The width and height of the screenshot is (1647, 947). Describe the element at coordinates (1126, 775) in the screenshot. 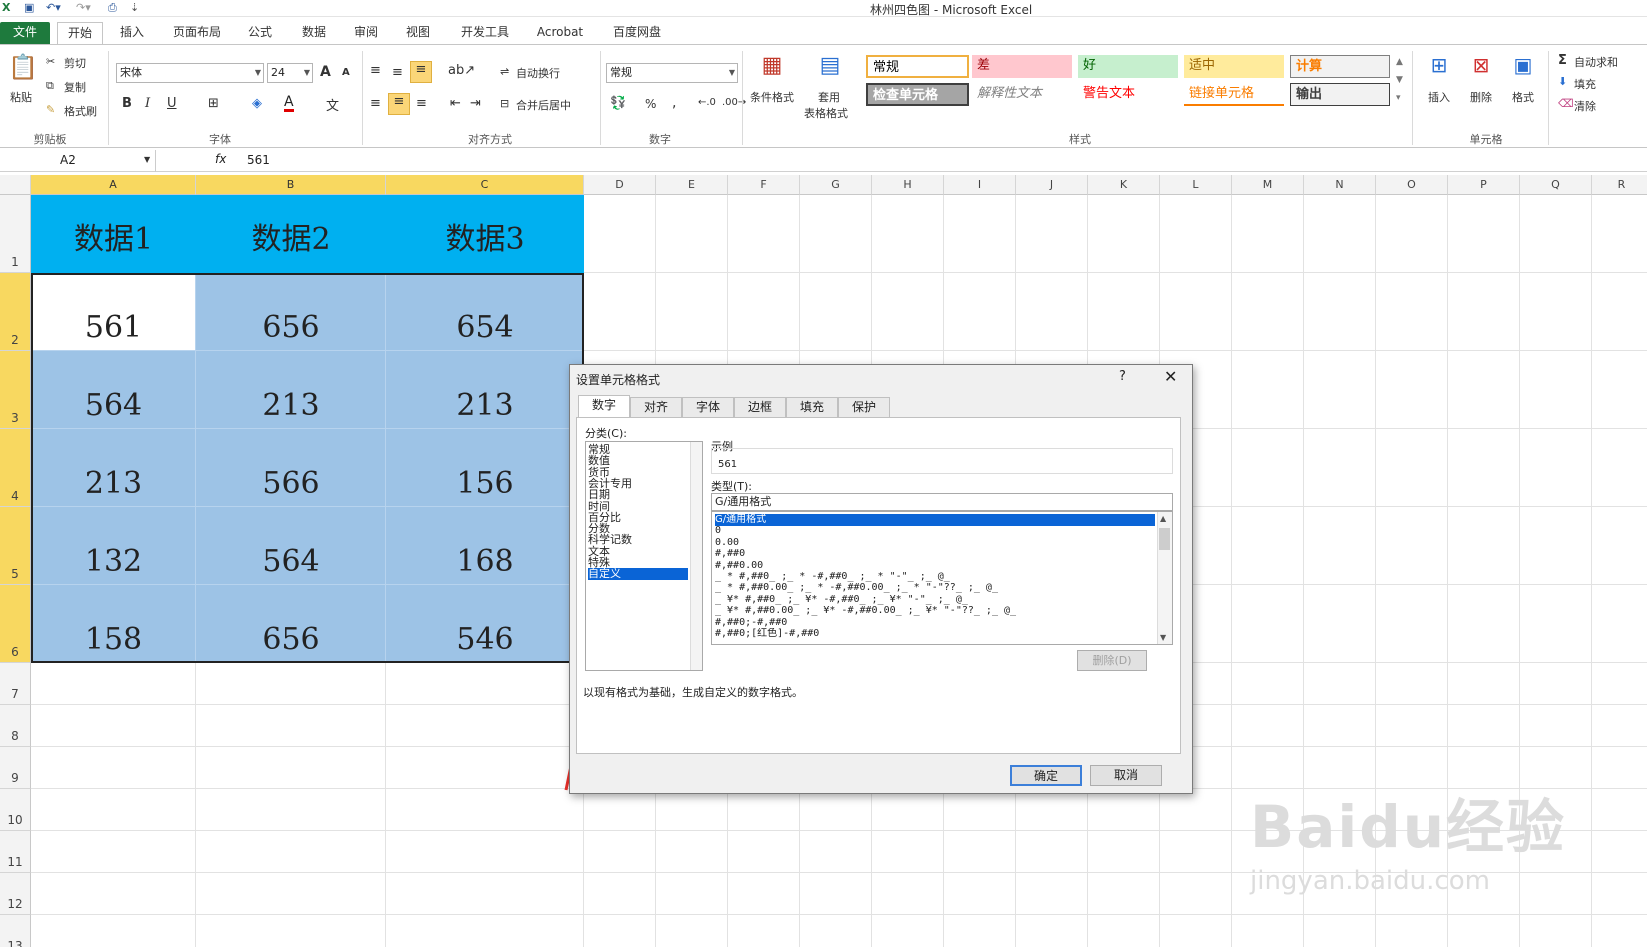

I see `cancel-button: 取消` at that location.